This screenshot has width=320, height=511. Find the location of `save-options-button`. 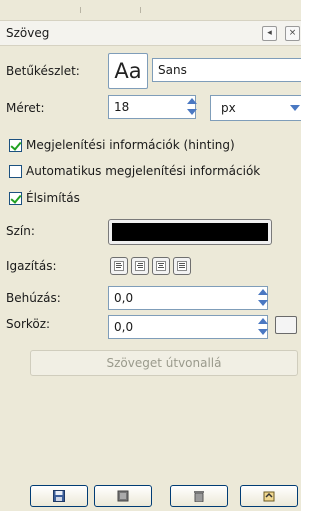

save-options-button is located at coordinates (59, 496).